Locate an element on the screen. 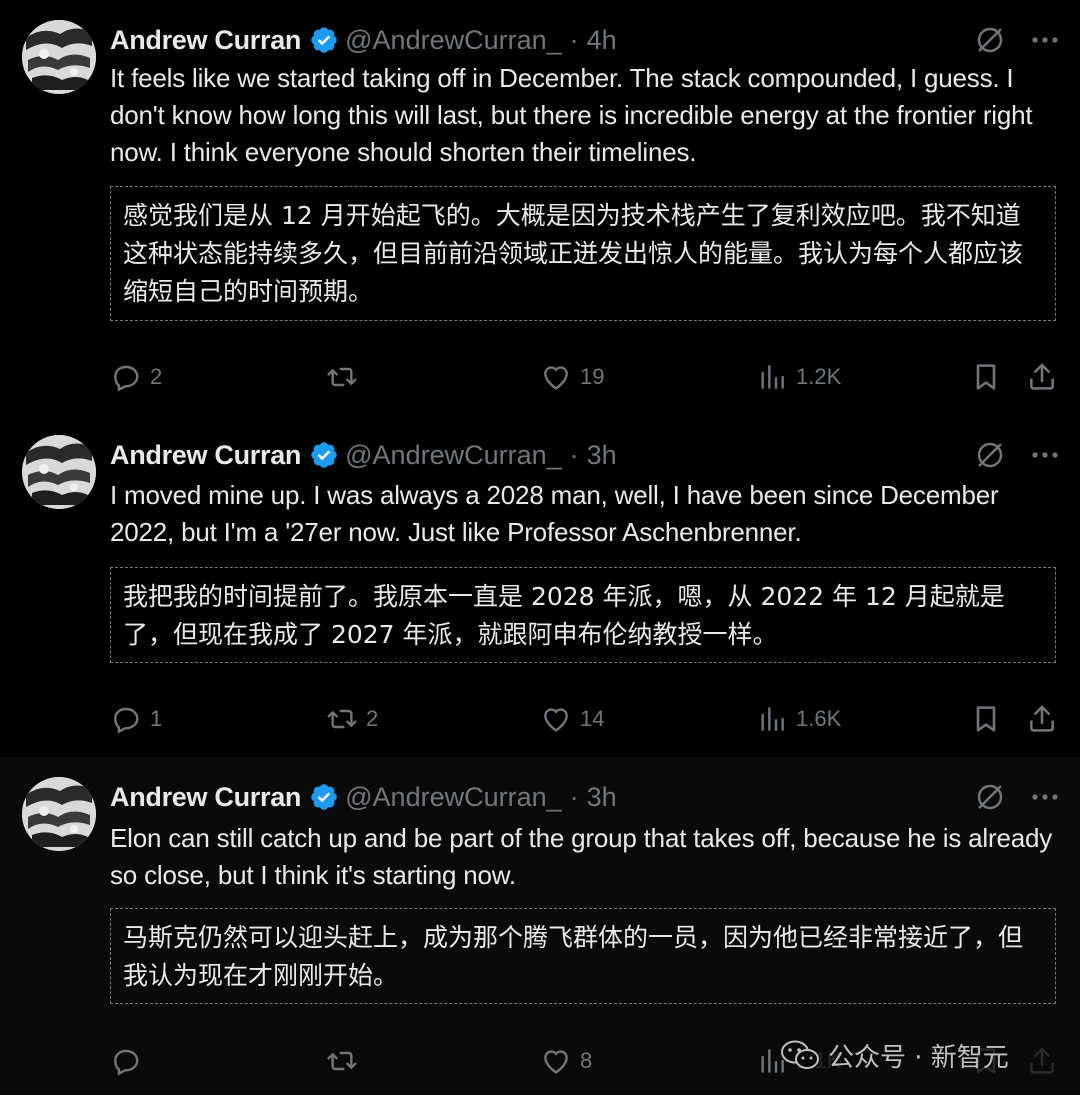 The image size is (1080, 1095). views-count: 1.2K is located at coordinates (819, 376).